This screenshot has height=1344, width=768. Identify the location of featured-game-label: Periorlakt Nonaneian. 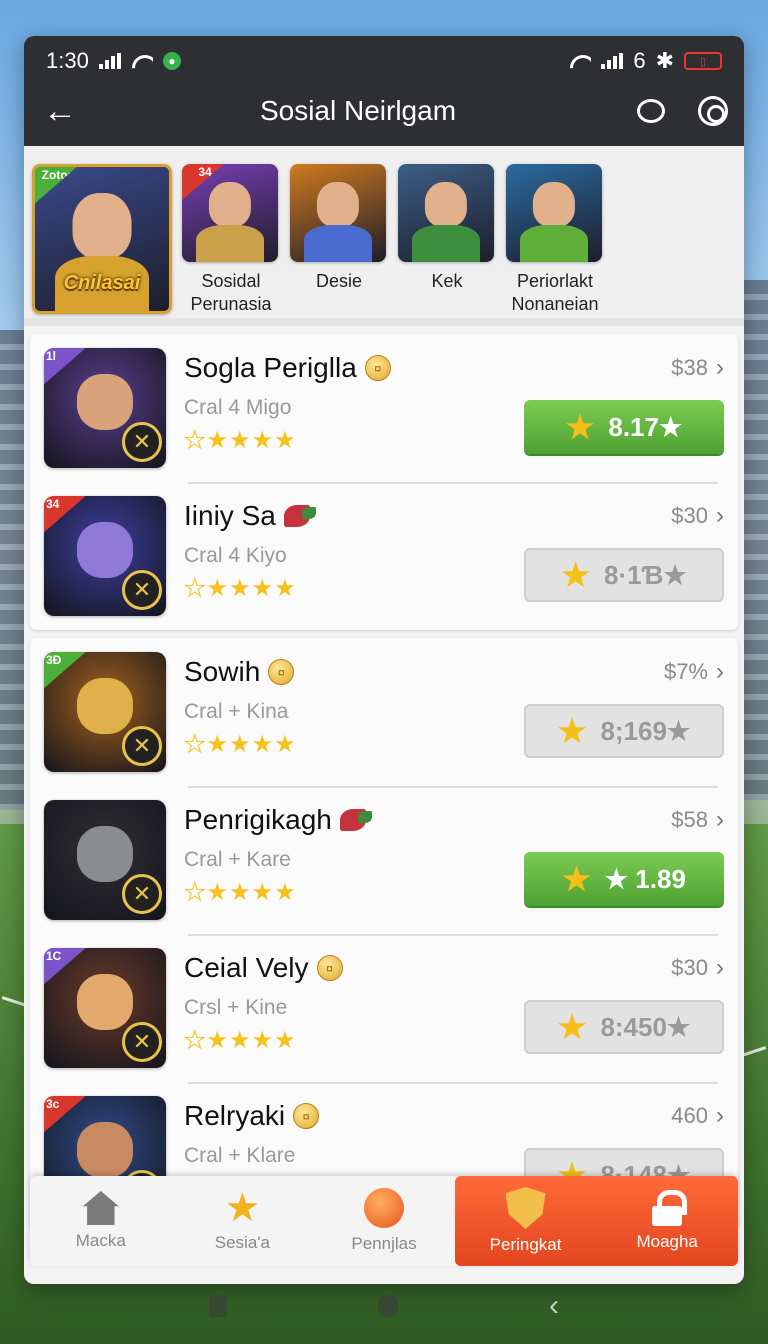
(555, 292).